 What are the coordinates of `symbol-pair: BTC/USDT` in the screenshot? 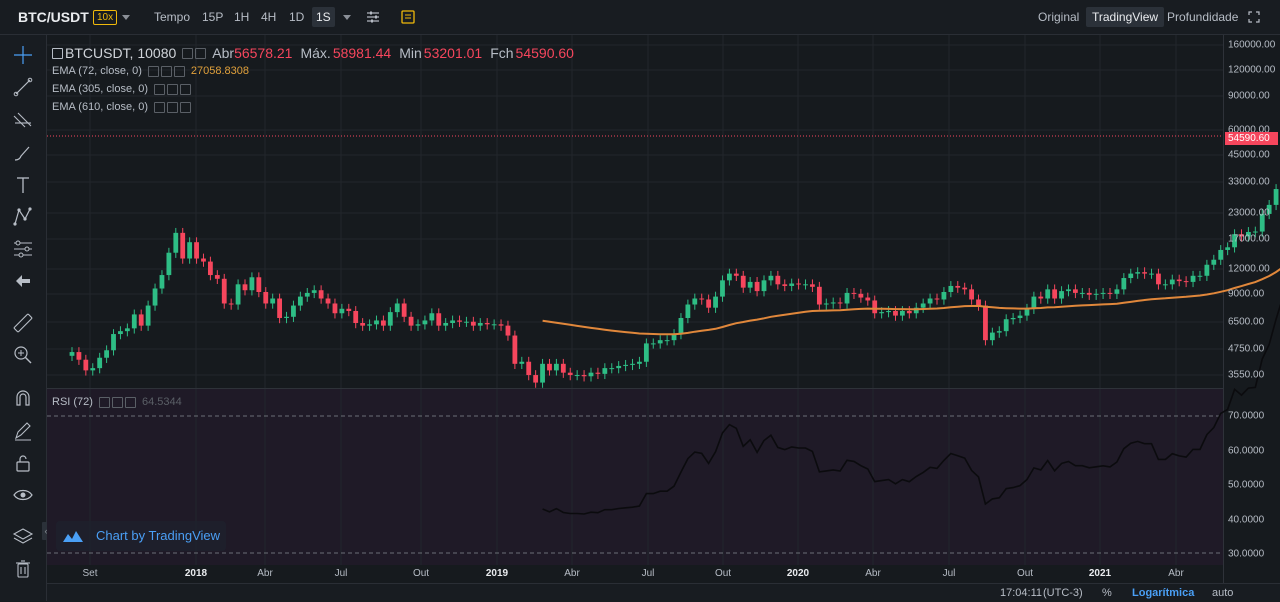 It's located at (53, 17).